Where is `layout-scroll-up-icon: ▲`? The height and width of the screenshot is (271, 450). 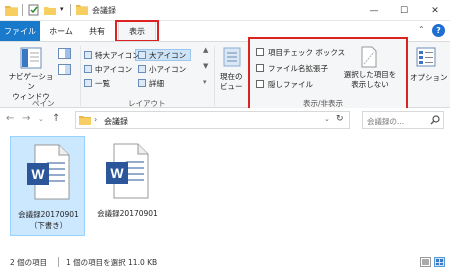 layout-scroll-up-icon: ▲ is located at coordinates (205, 50).